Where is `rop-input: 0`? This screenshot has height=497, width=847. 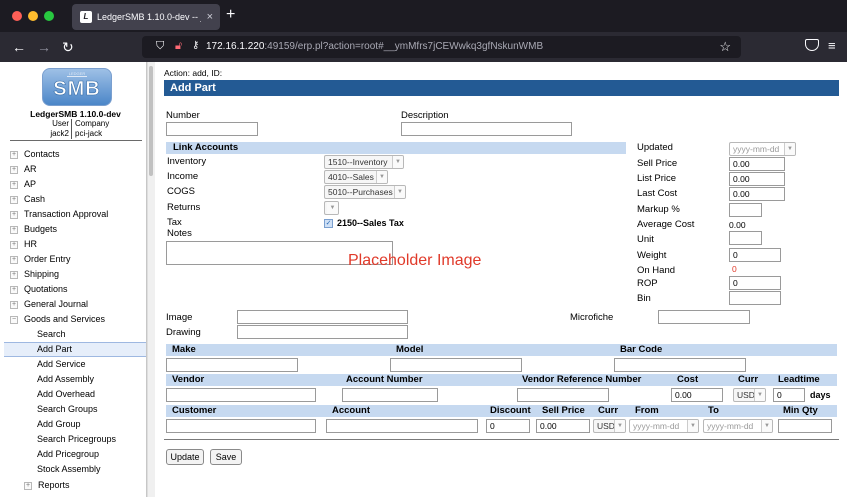 rop-input: 0 is located at coordinates (755, 283).